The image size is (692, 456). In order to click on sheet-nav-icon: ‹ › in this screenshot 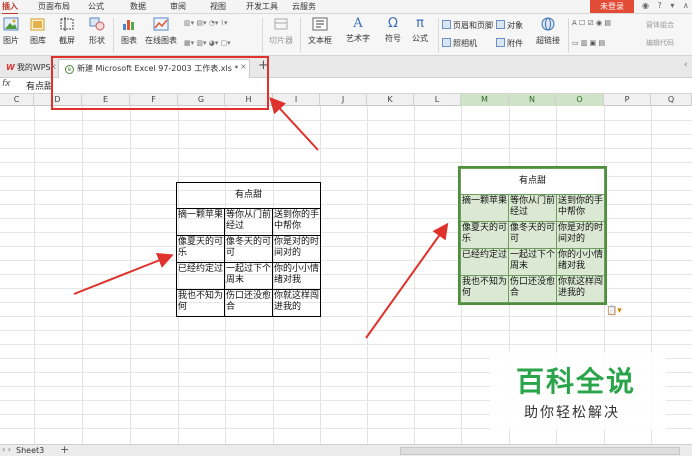, I will do `click(6, 449)`.